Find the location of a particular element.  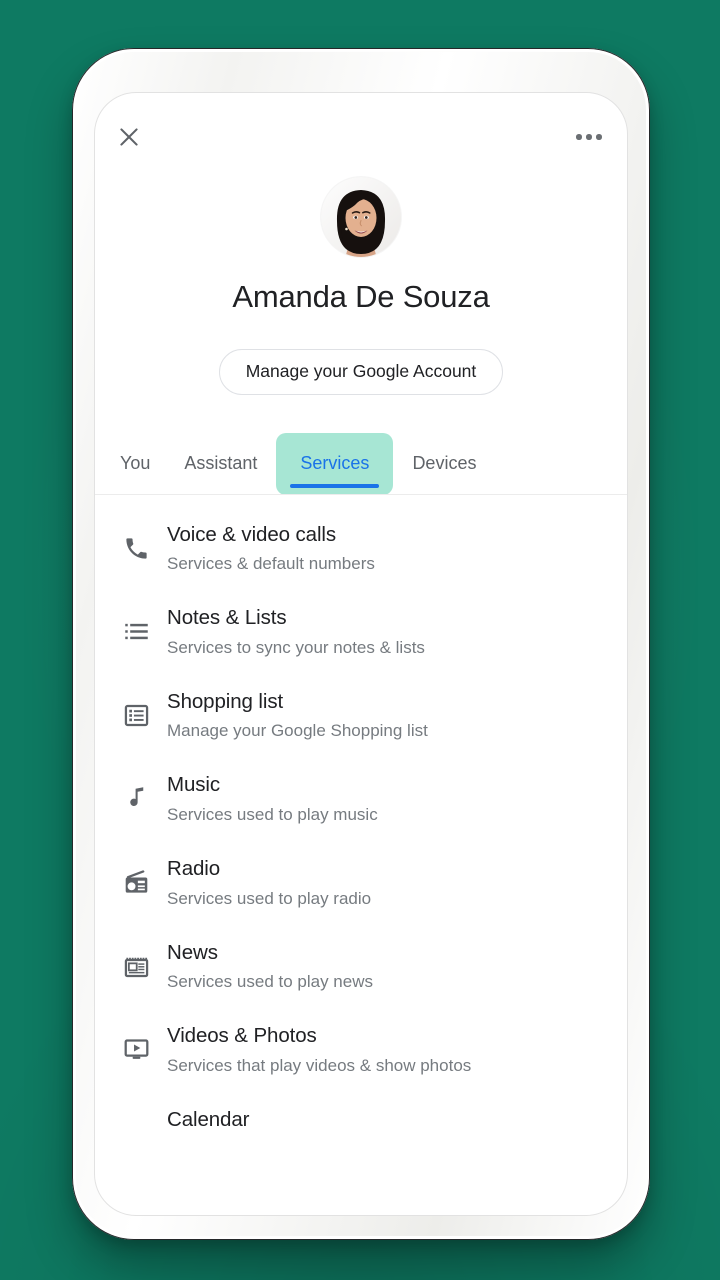

phone-icon is located at coordinates (136, 541).